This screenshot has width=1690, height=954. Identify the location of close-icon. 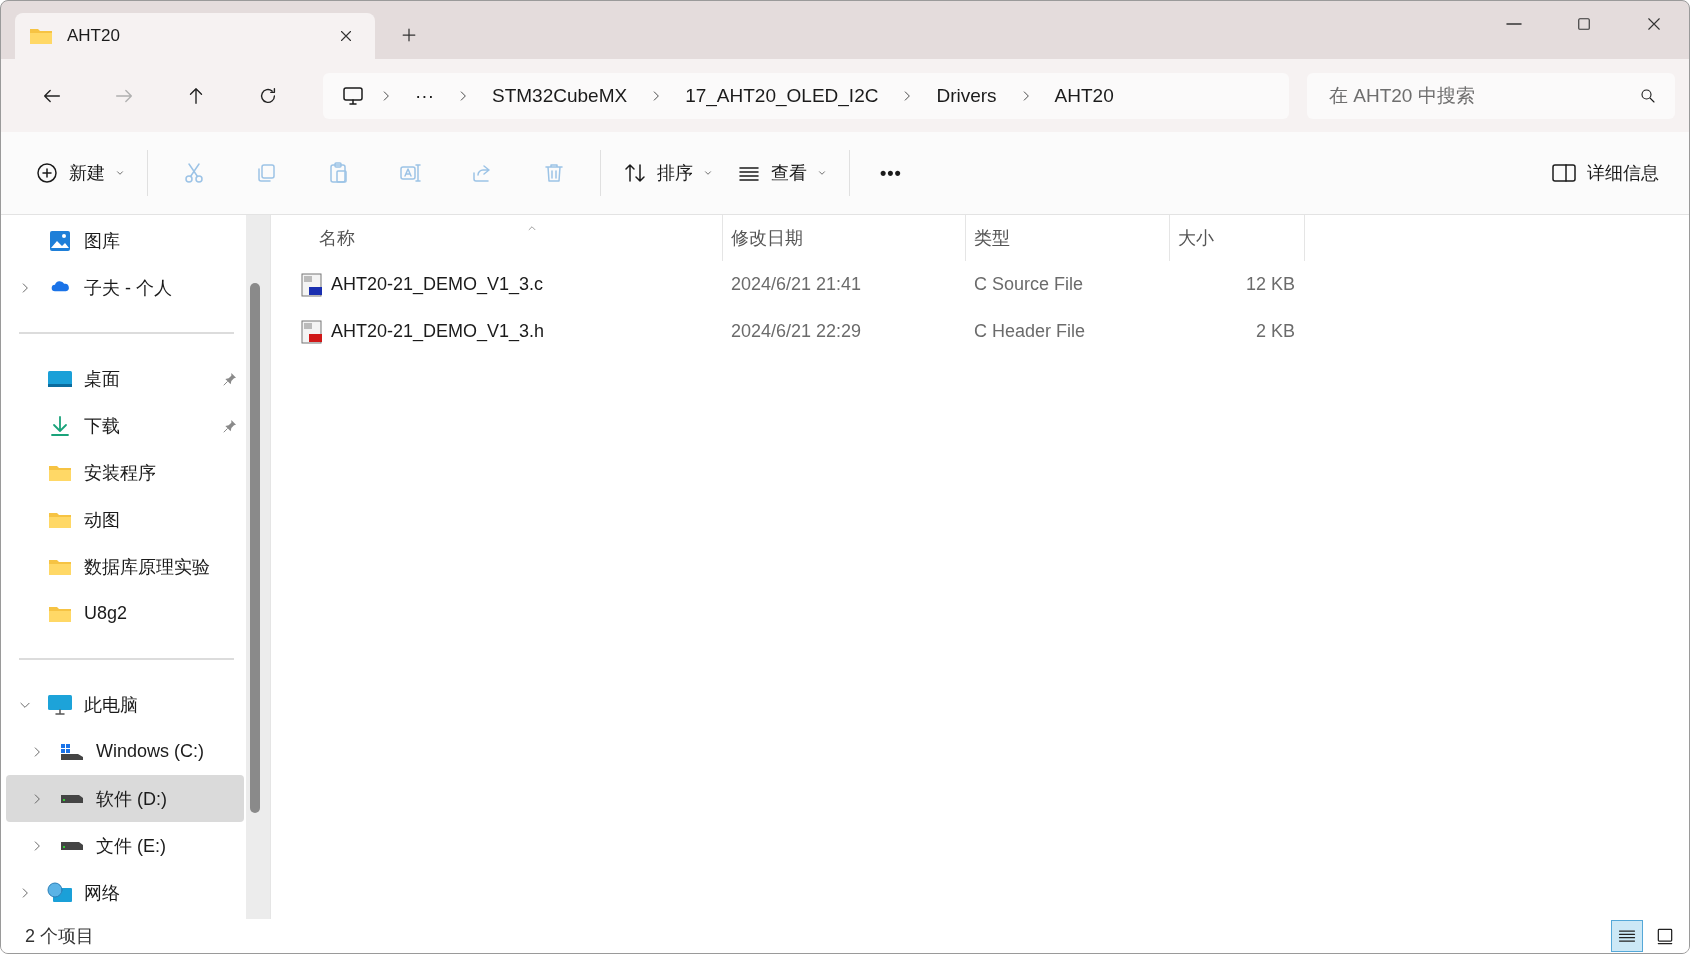
(1654, 24).